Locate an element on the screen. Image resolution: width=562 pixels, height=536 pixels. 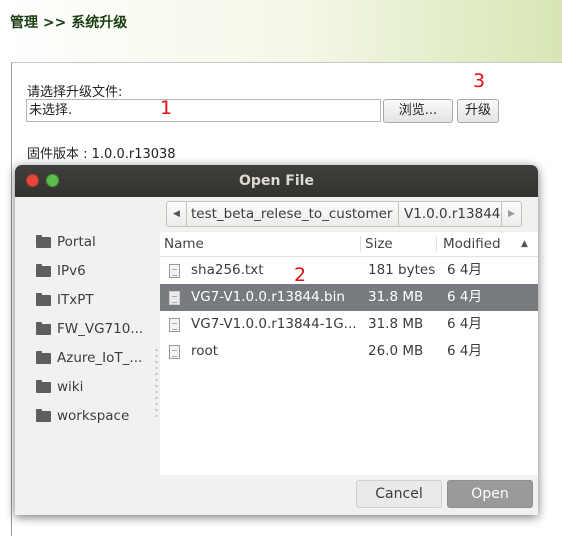
file-name: root is located at coordinates (205, 351).